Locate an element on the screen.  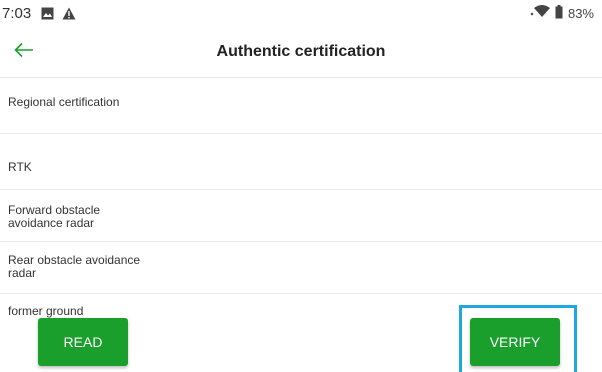
list-item-label: former ground is located at coordinates (46, 311).